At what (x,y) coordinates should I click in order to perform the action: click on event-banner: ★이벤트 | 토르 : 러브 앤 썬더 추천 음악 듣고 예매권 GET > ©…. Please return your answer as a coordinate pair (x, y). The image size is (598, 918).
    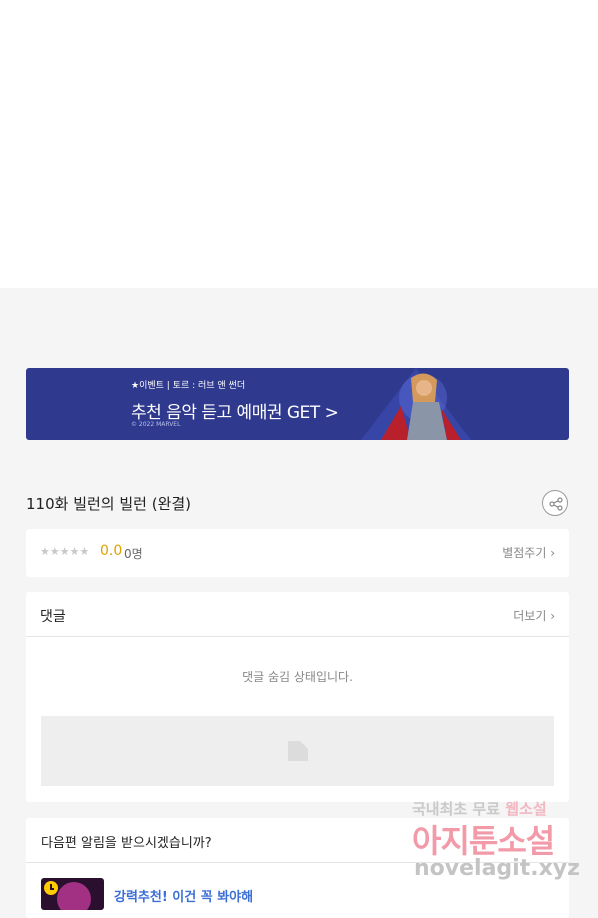
    Looking at the image, I should click on (297, 404).